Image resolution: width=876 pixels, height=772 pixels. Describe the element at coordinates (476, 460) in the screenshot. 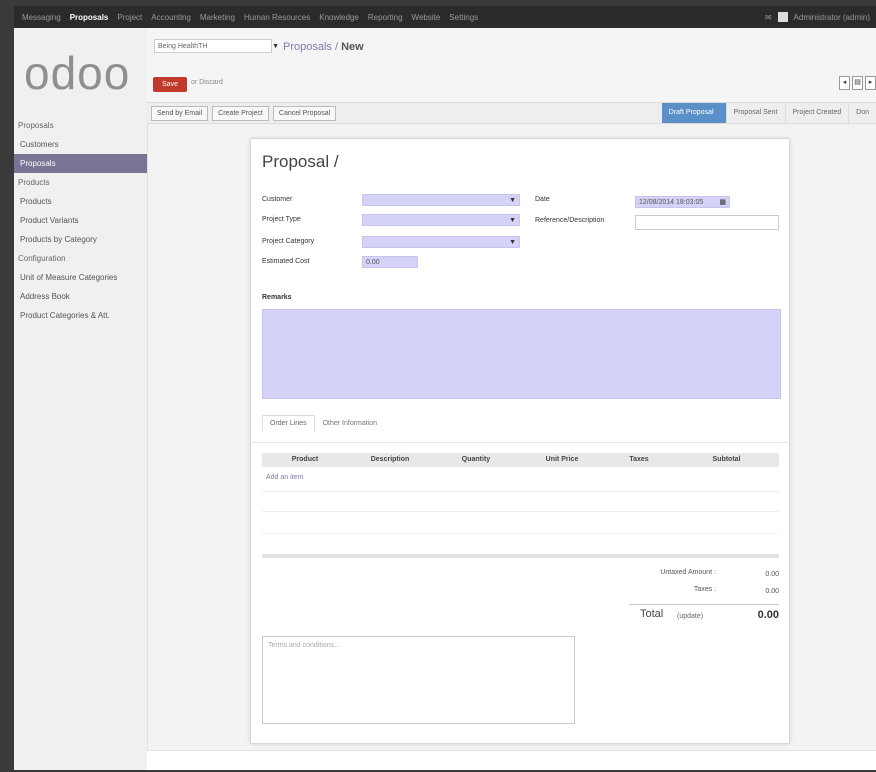

I see `column-header: Quantity` at that location.